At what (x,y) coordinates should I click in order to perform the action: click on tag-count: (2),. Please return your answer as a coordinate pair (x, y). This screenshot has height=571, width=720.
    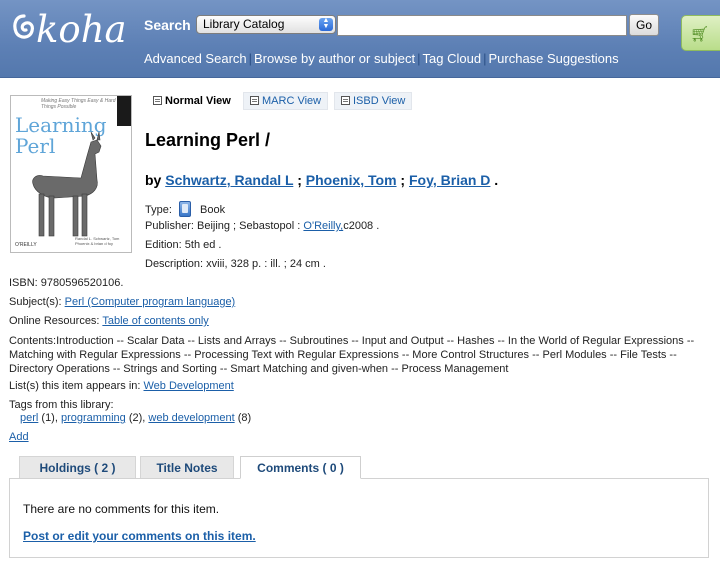
    Looking at the image, I should click on (137, 418).